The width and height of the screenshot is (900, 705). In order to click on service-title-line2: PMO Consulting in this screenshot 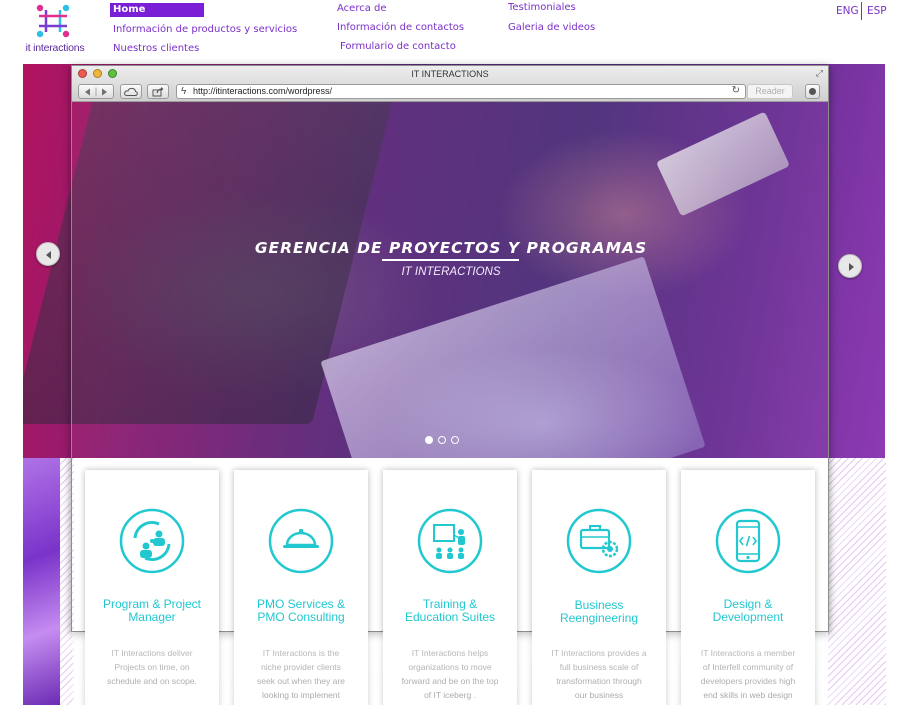, I will do `click(301, 617)`.